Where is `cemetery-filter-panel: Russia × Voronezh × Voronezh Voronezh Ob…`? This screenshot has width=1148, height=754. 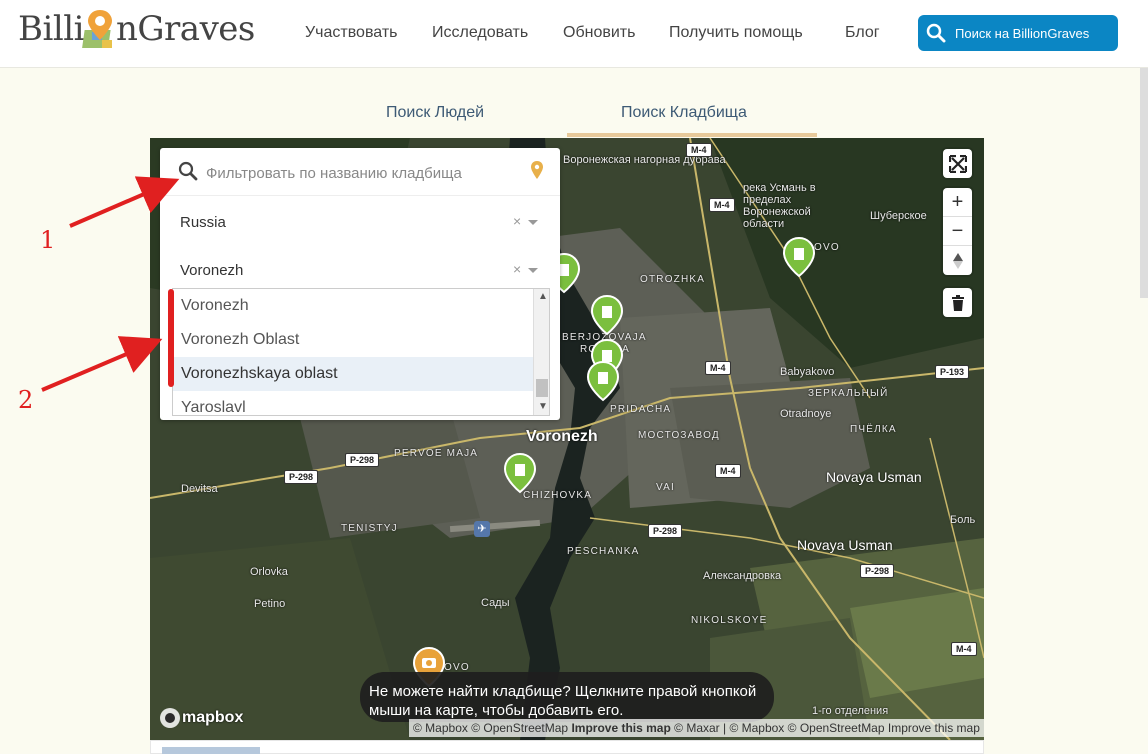
cemetery-filter-panel: Russia × Voronezh × Voronezh Voronezh Ob… is located at coordinates (360, 284).